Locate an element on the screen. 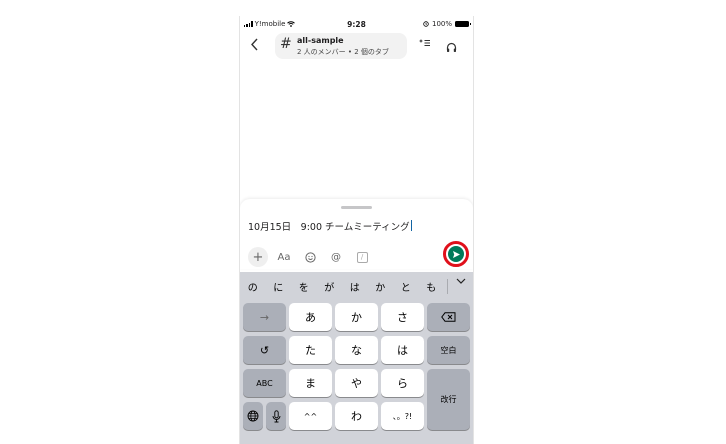  composer-toolbar: + Aa @ / is located at coordinates (313, 257).